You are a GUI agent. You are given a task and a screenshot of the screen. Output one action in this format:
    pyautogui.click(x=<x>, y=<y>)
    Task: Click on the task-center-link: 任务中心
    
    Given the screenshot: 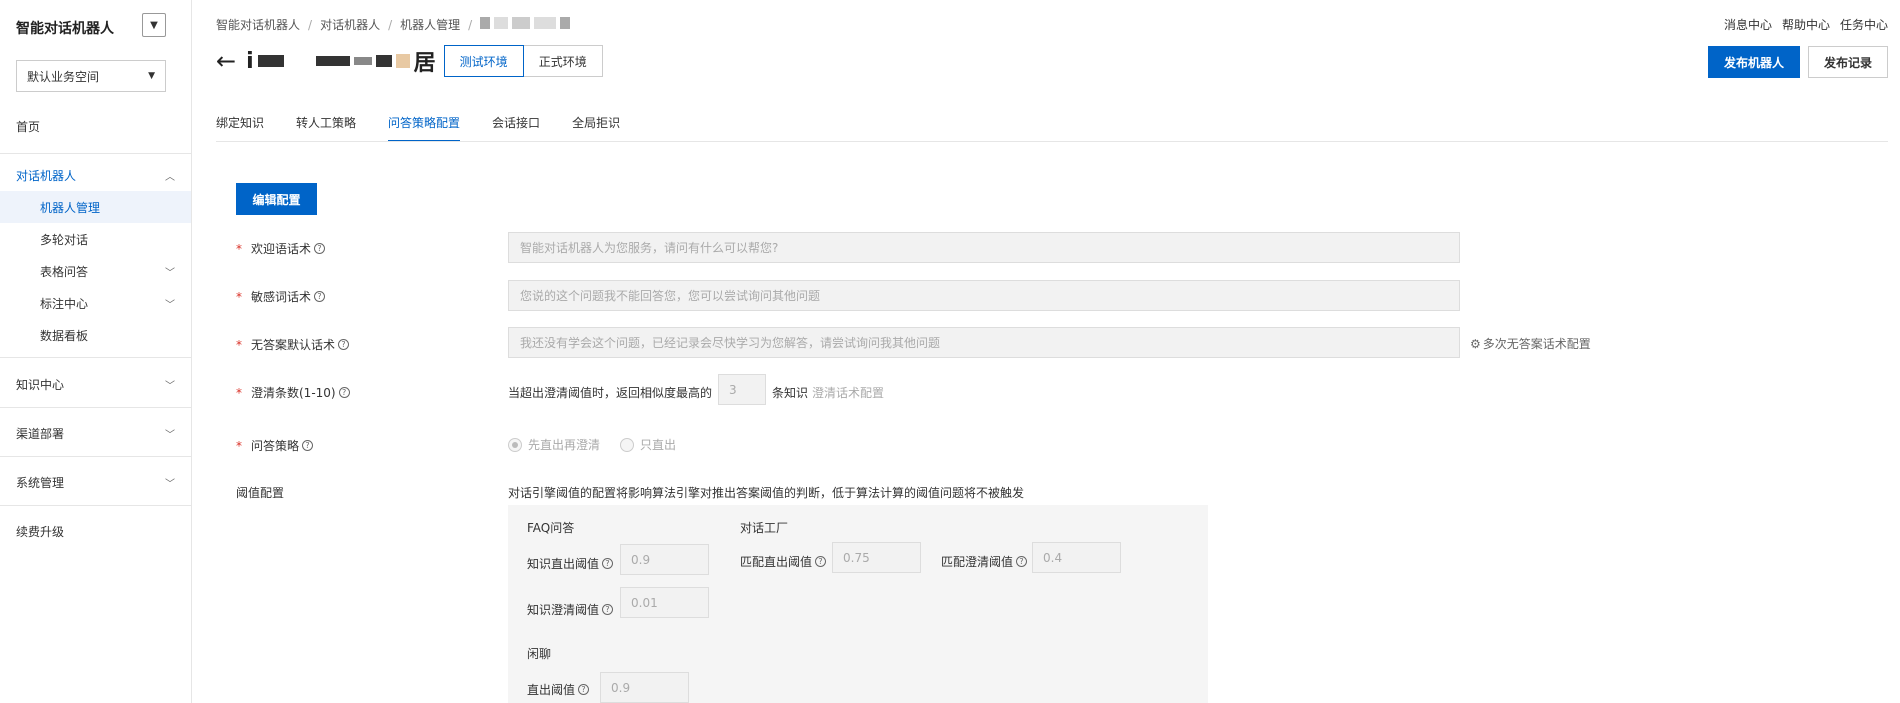 What is the action you would take?
    pyautogui.click(x=1864, y=24)
    